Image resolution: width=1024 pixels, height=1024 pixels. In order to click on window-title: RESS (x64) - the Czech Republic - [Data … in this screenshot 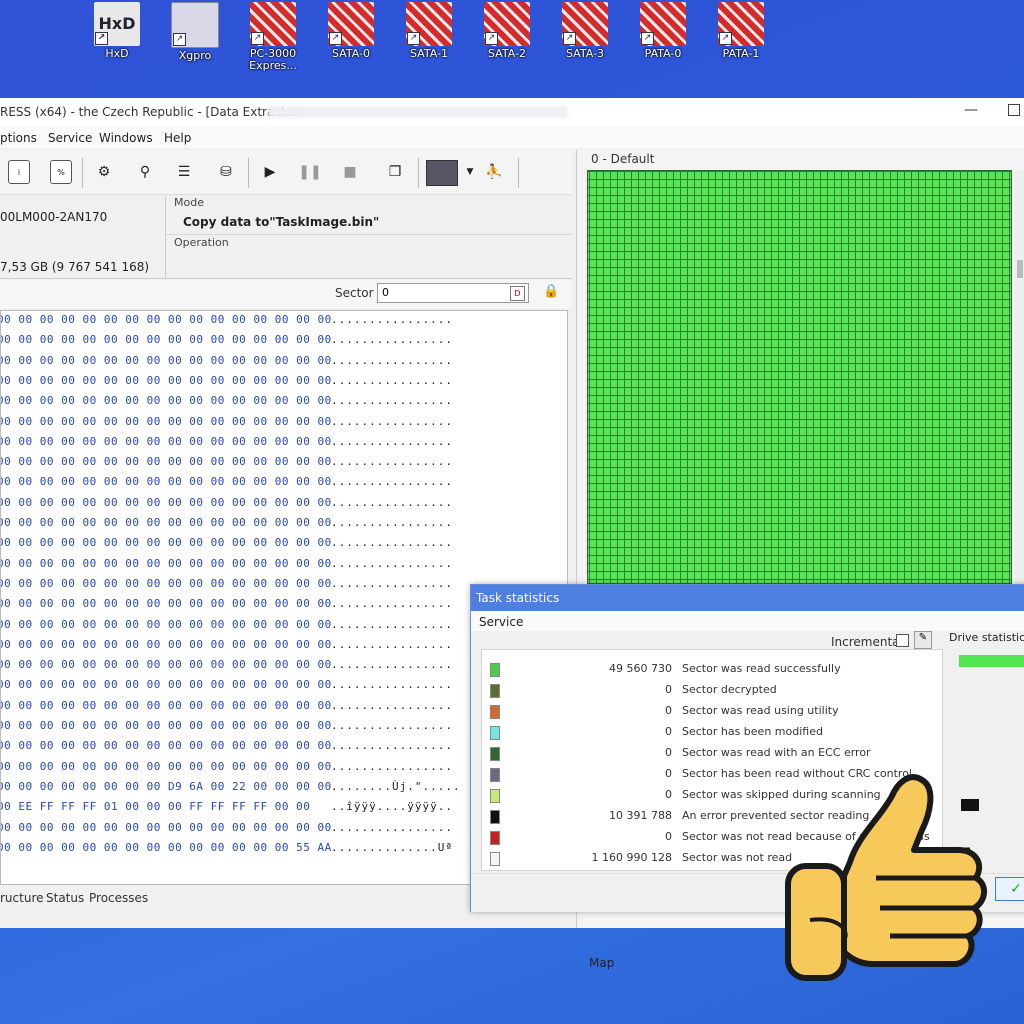, I will do `click(153, 112)`.